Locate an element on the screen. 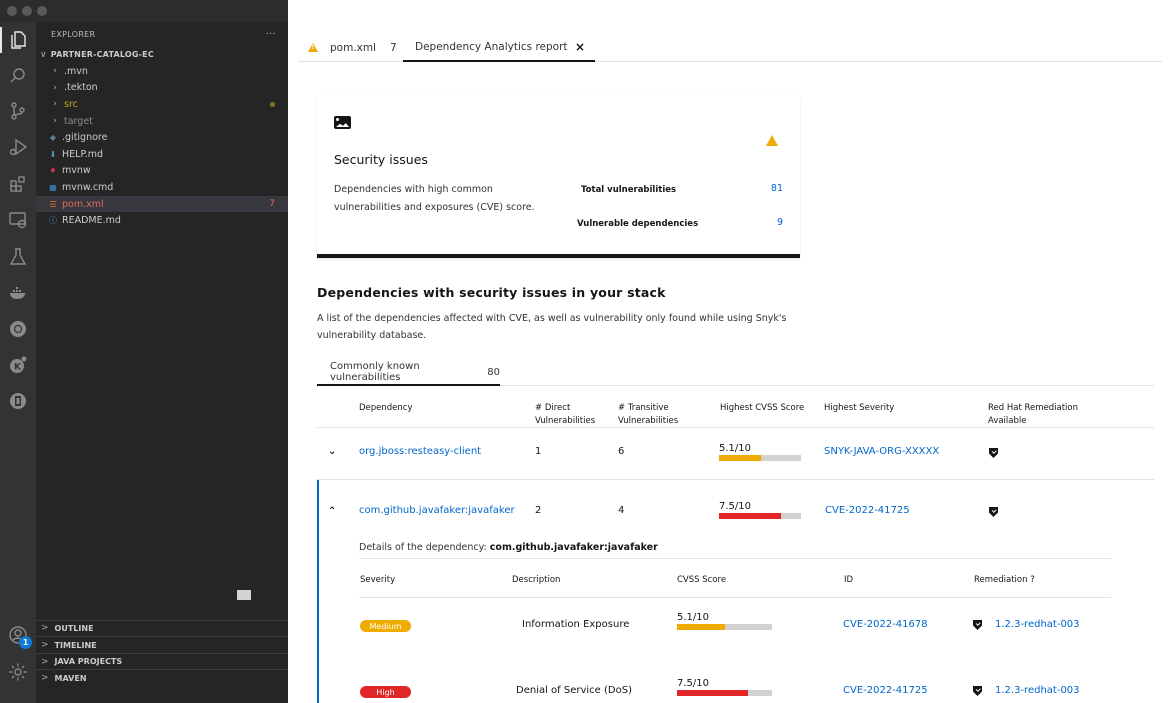 The height and width of the screenshot is (703, 1170). modified-dot-icon is located at coordinates (272, 104).